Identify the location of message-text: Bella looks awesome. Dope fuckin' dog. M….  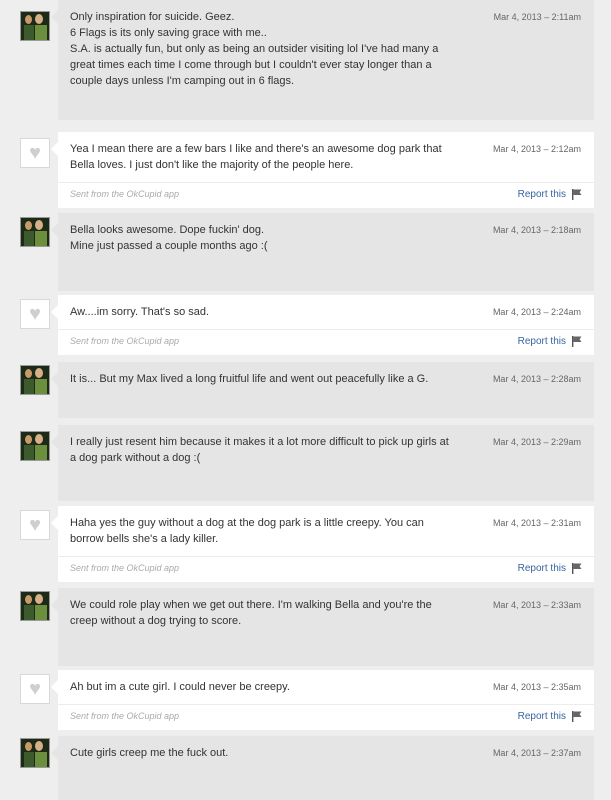
(169, 238).